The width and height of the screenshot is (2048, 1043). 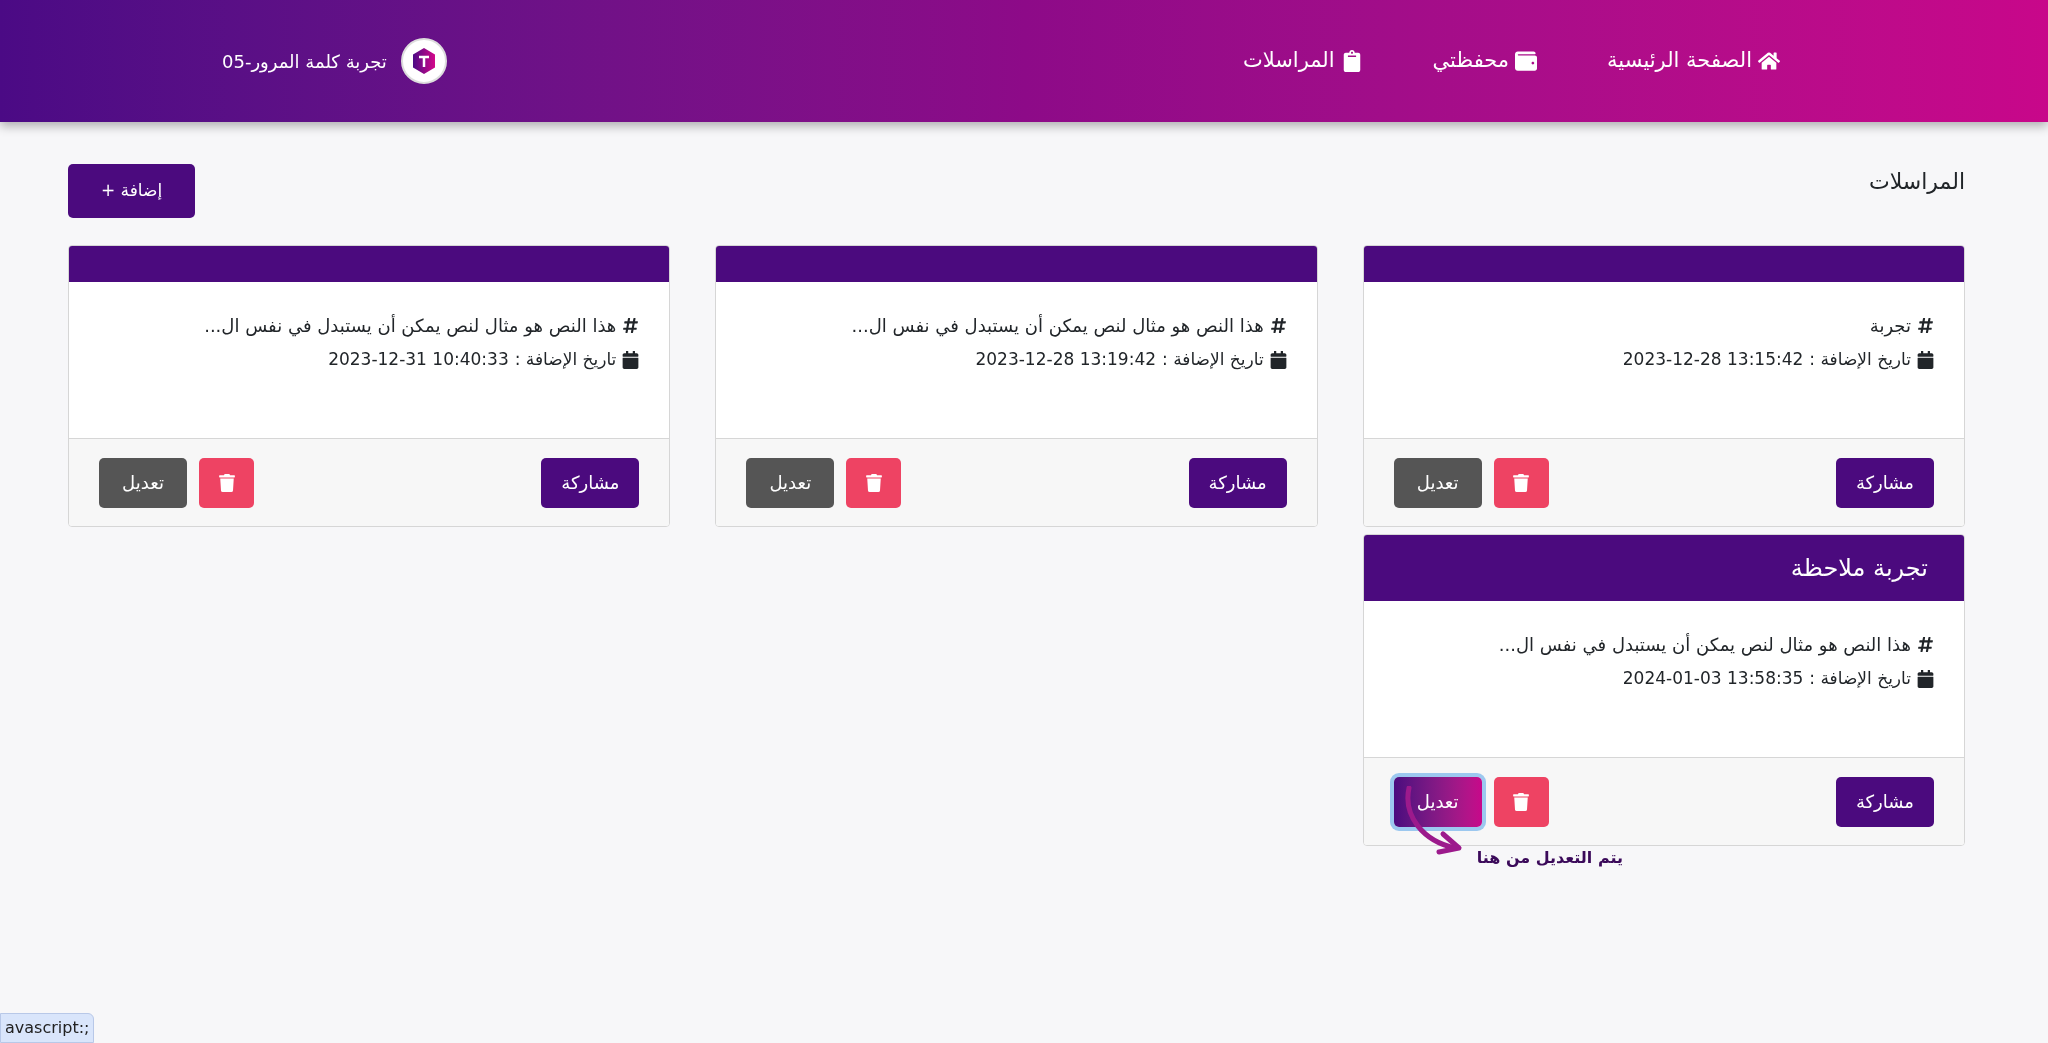 What do you see at coordinates (47, 1028) in the screenshot?
I see `link-preview: avascript:;` at bounding box center [47, 1028].